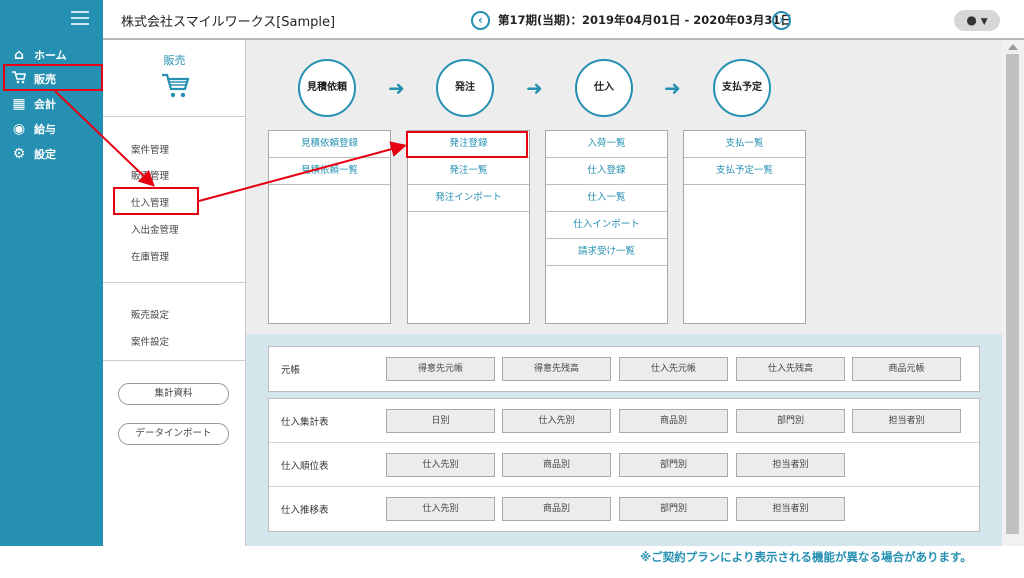  I want to click on scrollbar-thumb, so click(1012, 294).